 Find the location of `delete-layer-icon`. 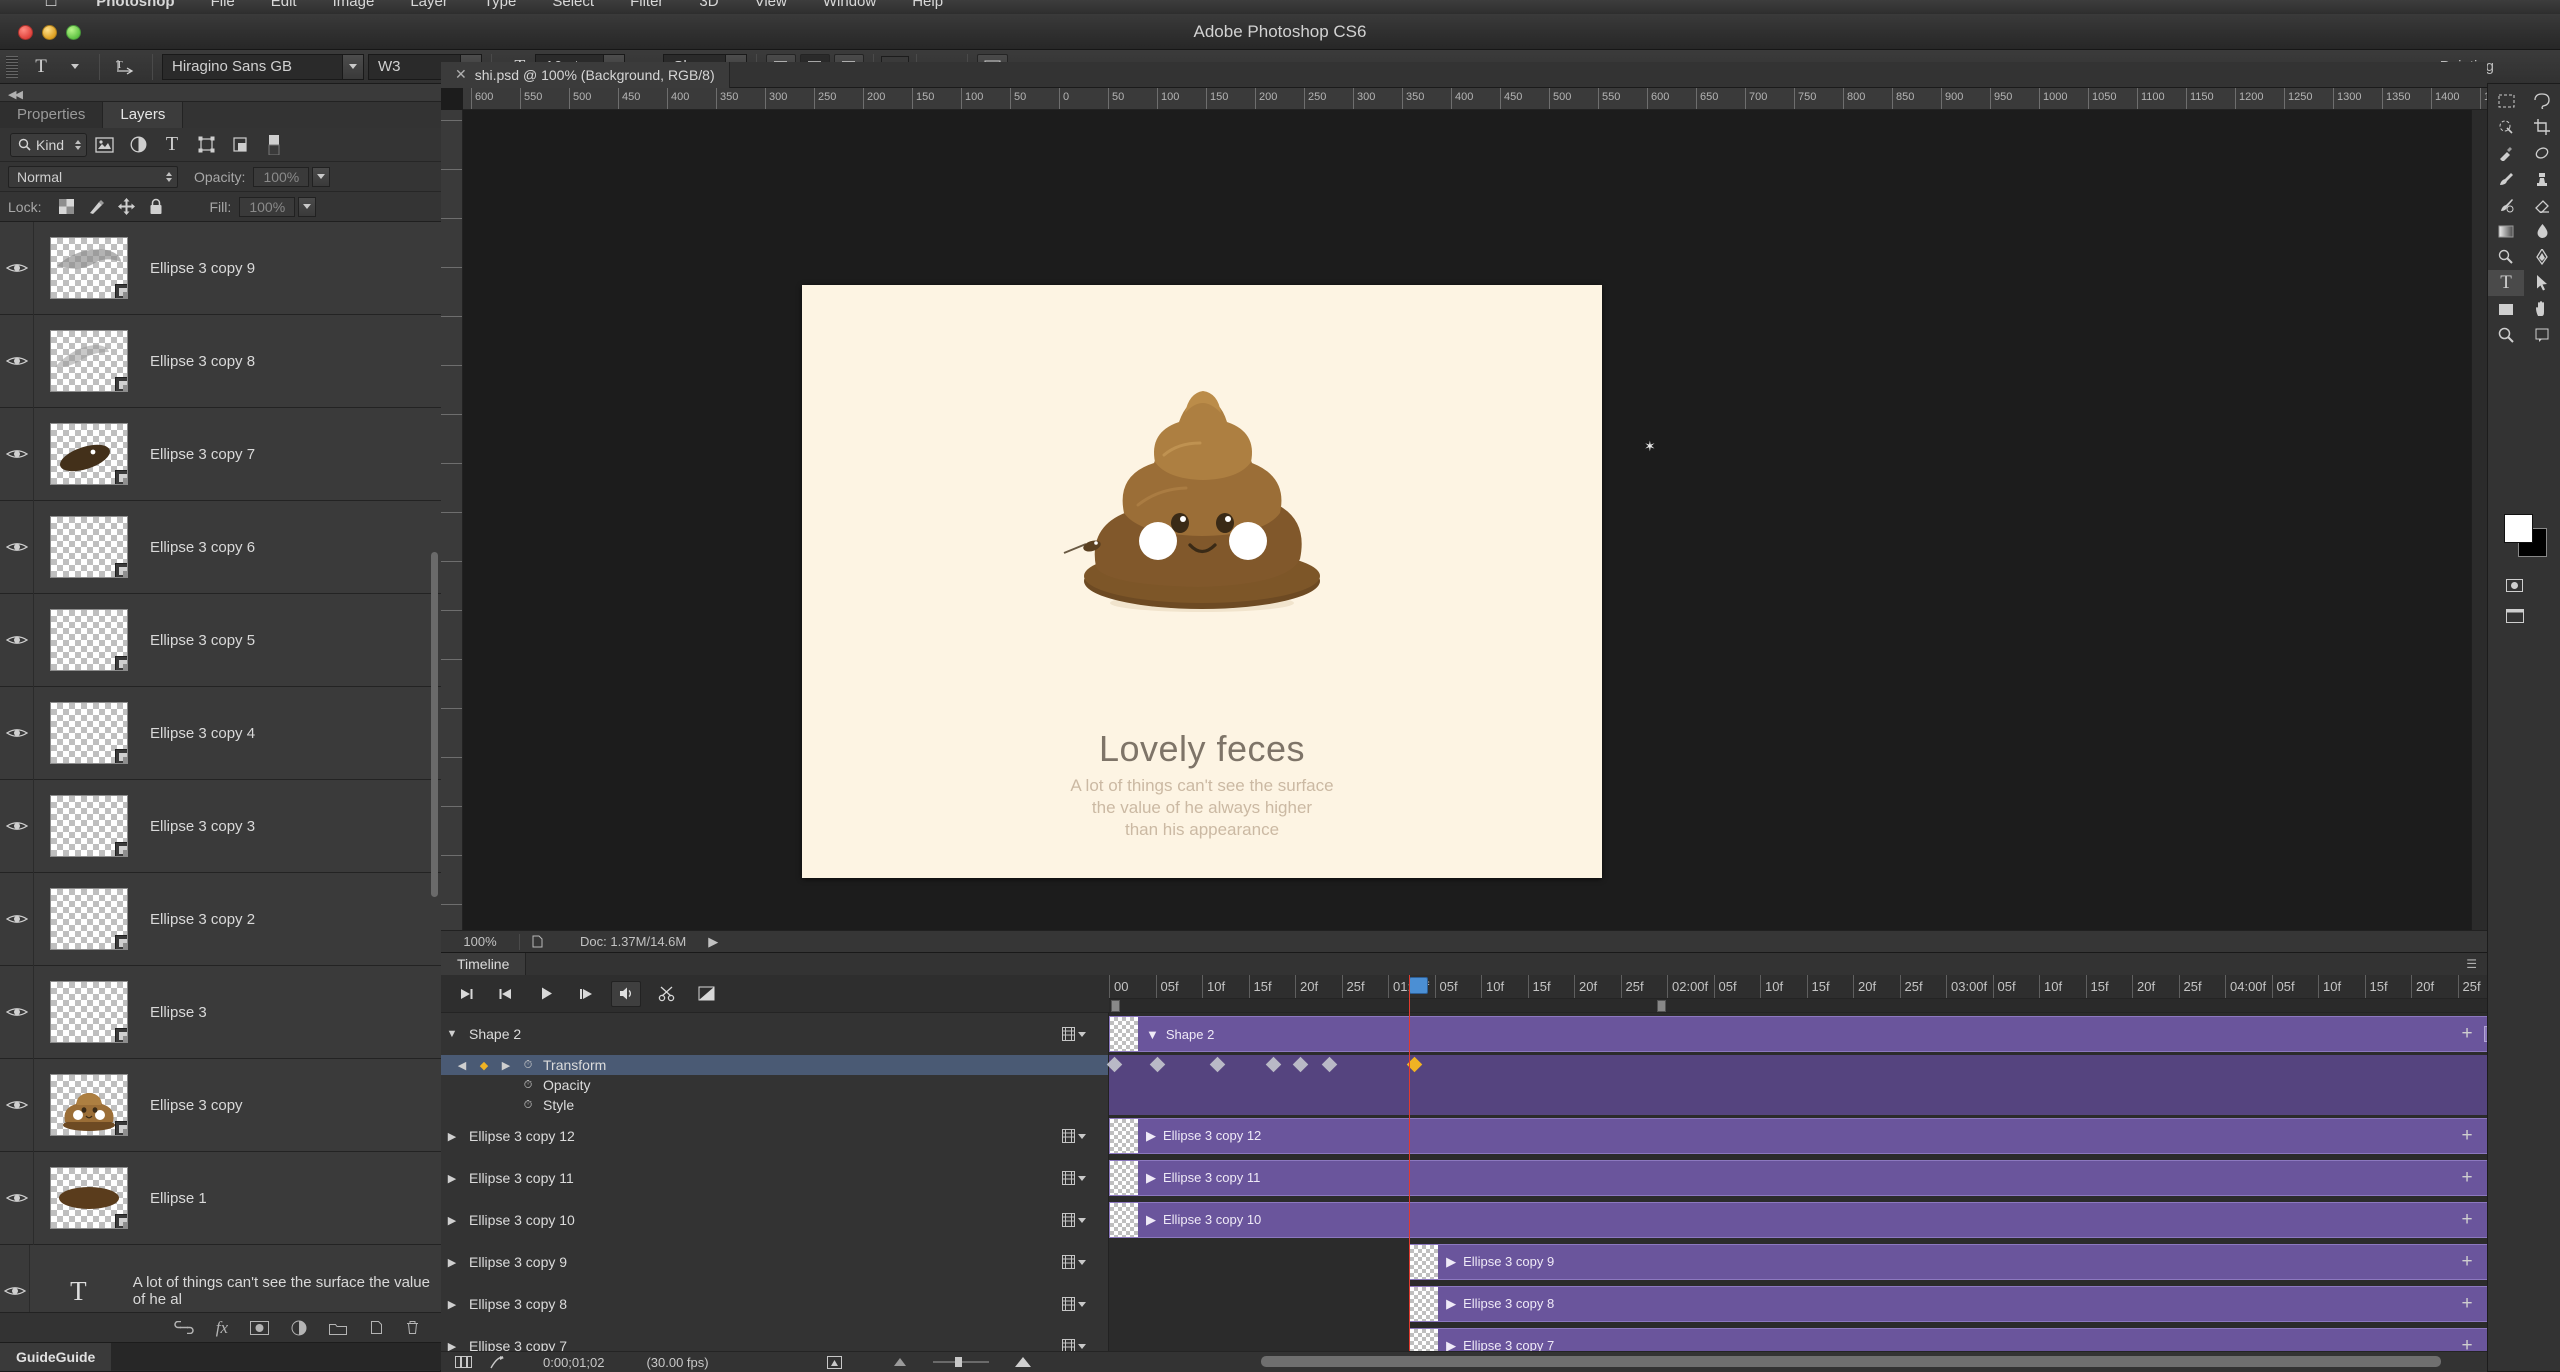

delete-layer-icon is located at coordinates (412, 1327).